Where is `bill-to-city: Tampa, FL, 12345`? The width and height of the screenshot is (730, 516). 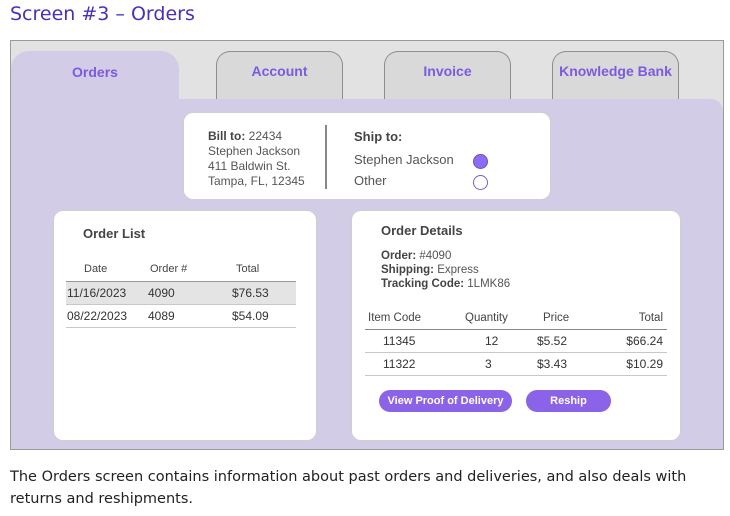 bill-to-city: Tampa, FL, 12345 is located at coordinates (256, 181).